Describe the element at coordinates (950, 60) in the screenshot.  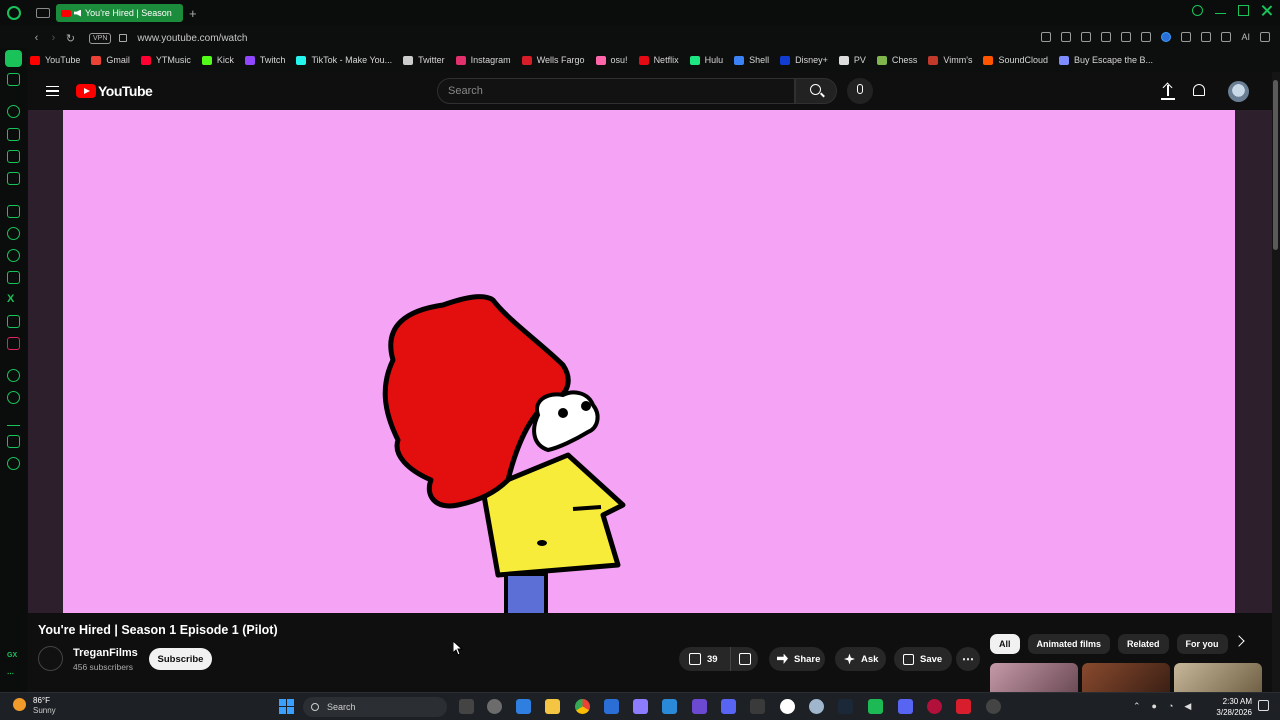
I see `bookmark-item: Vimm's` at that location.